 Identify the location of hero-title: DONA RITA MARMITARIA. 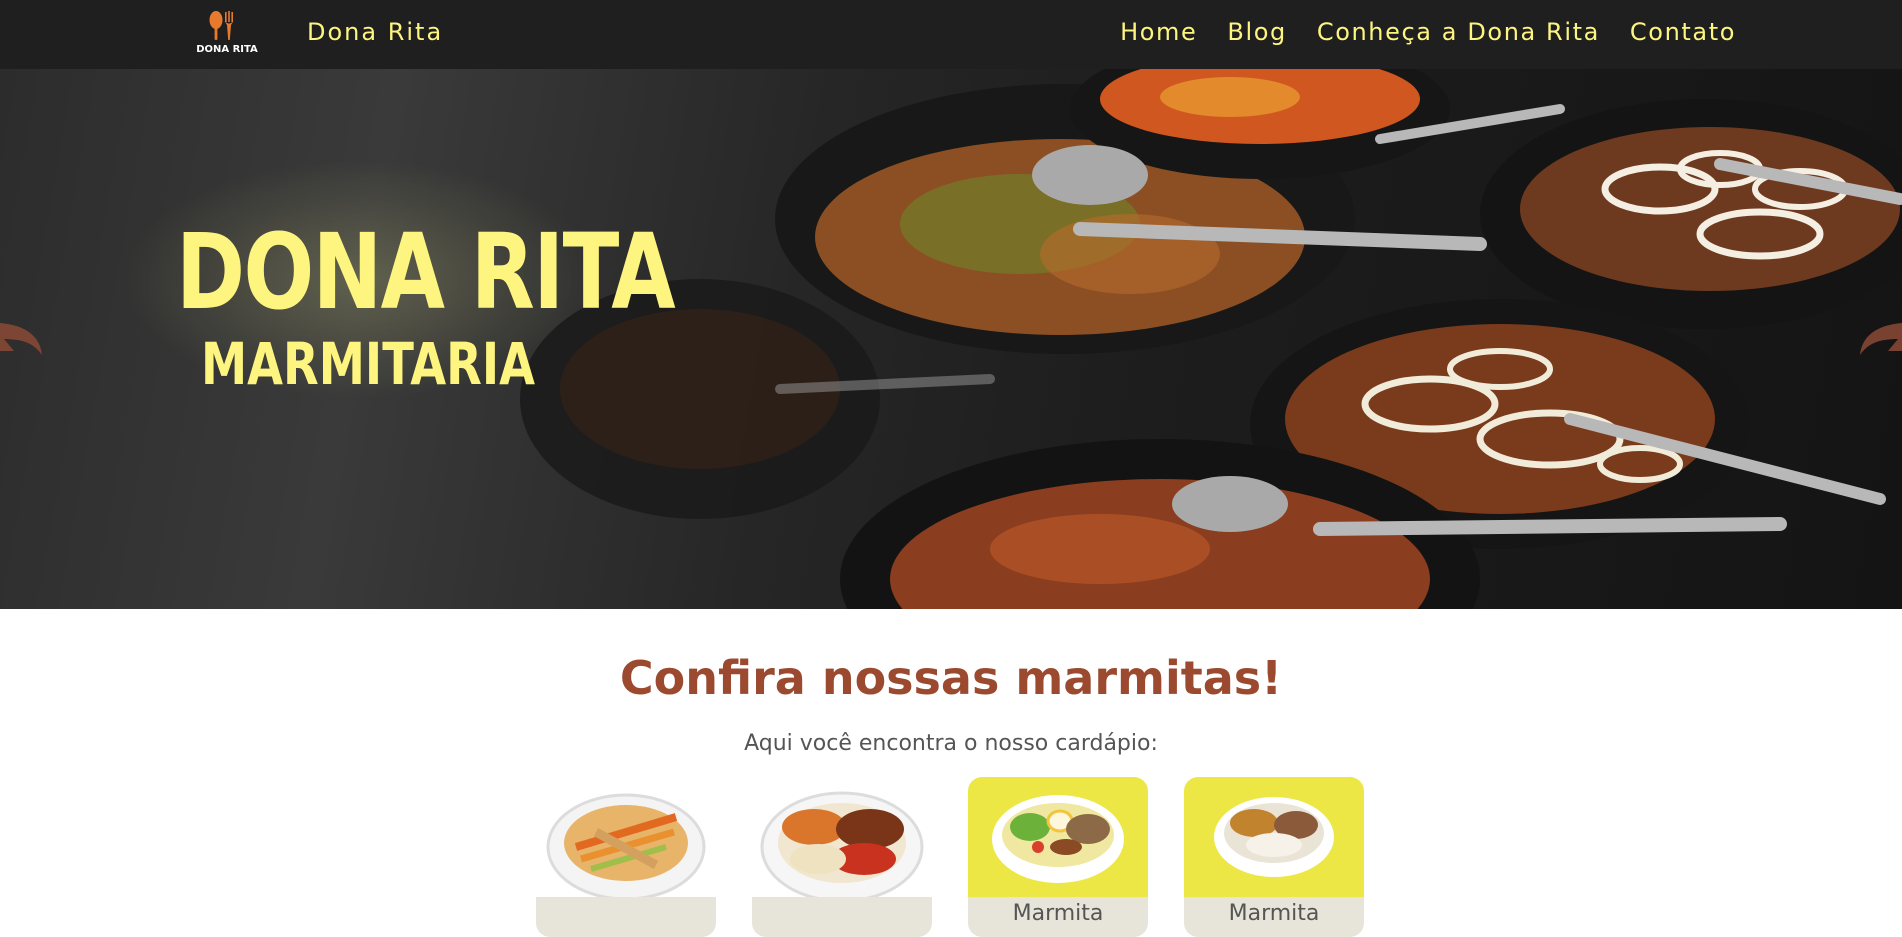
(402, 305).